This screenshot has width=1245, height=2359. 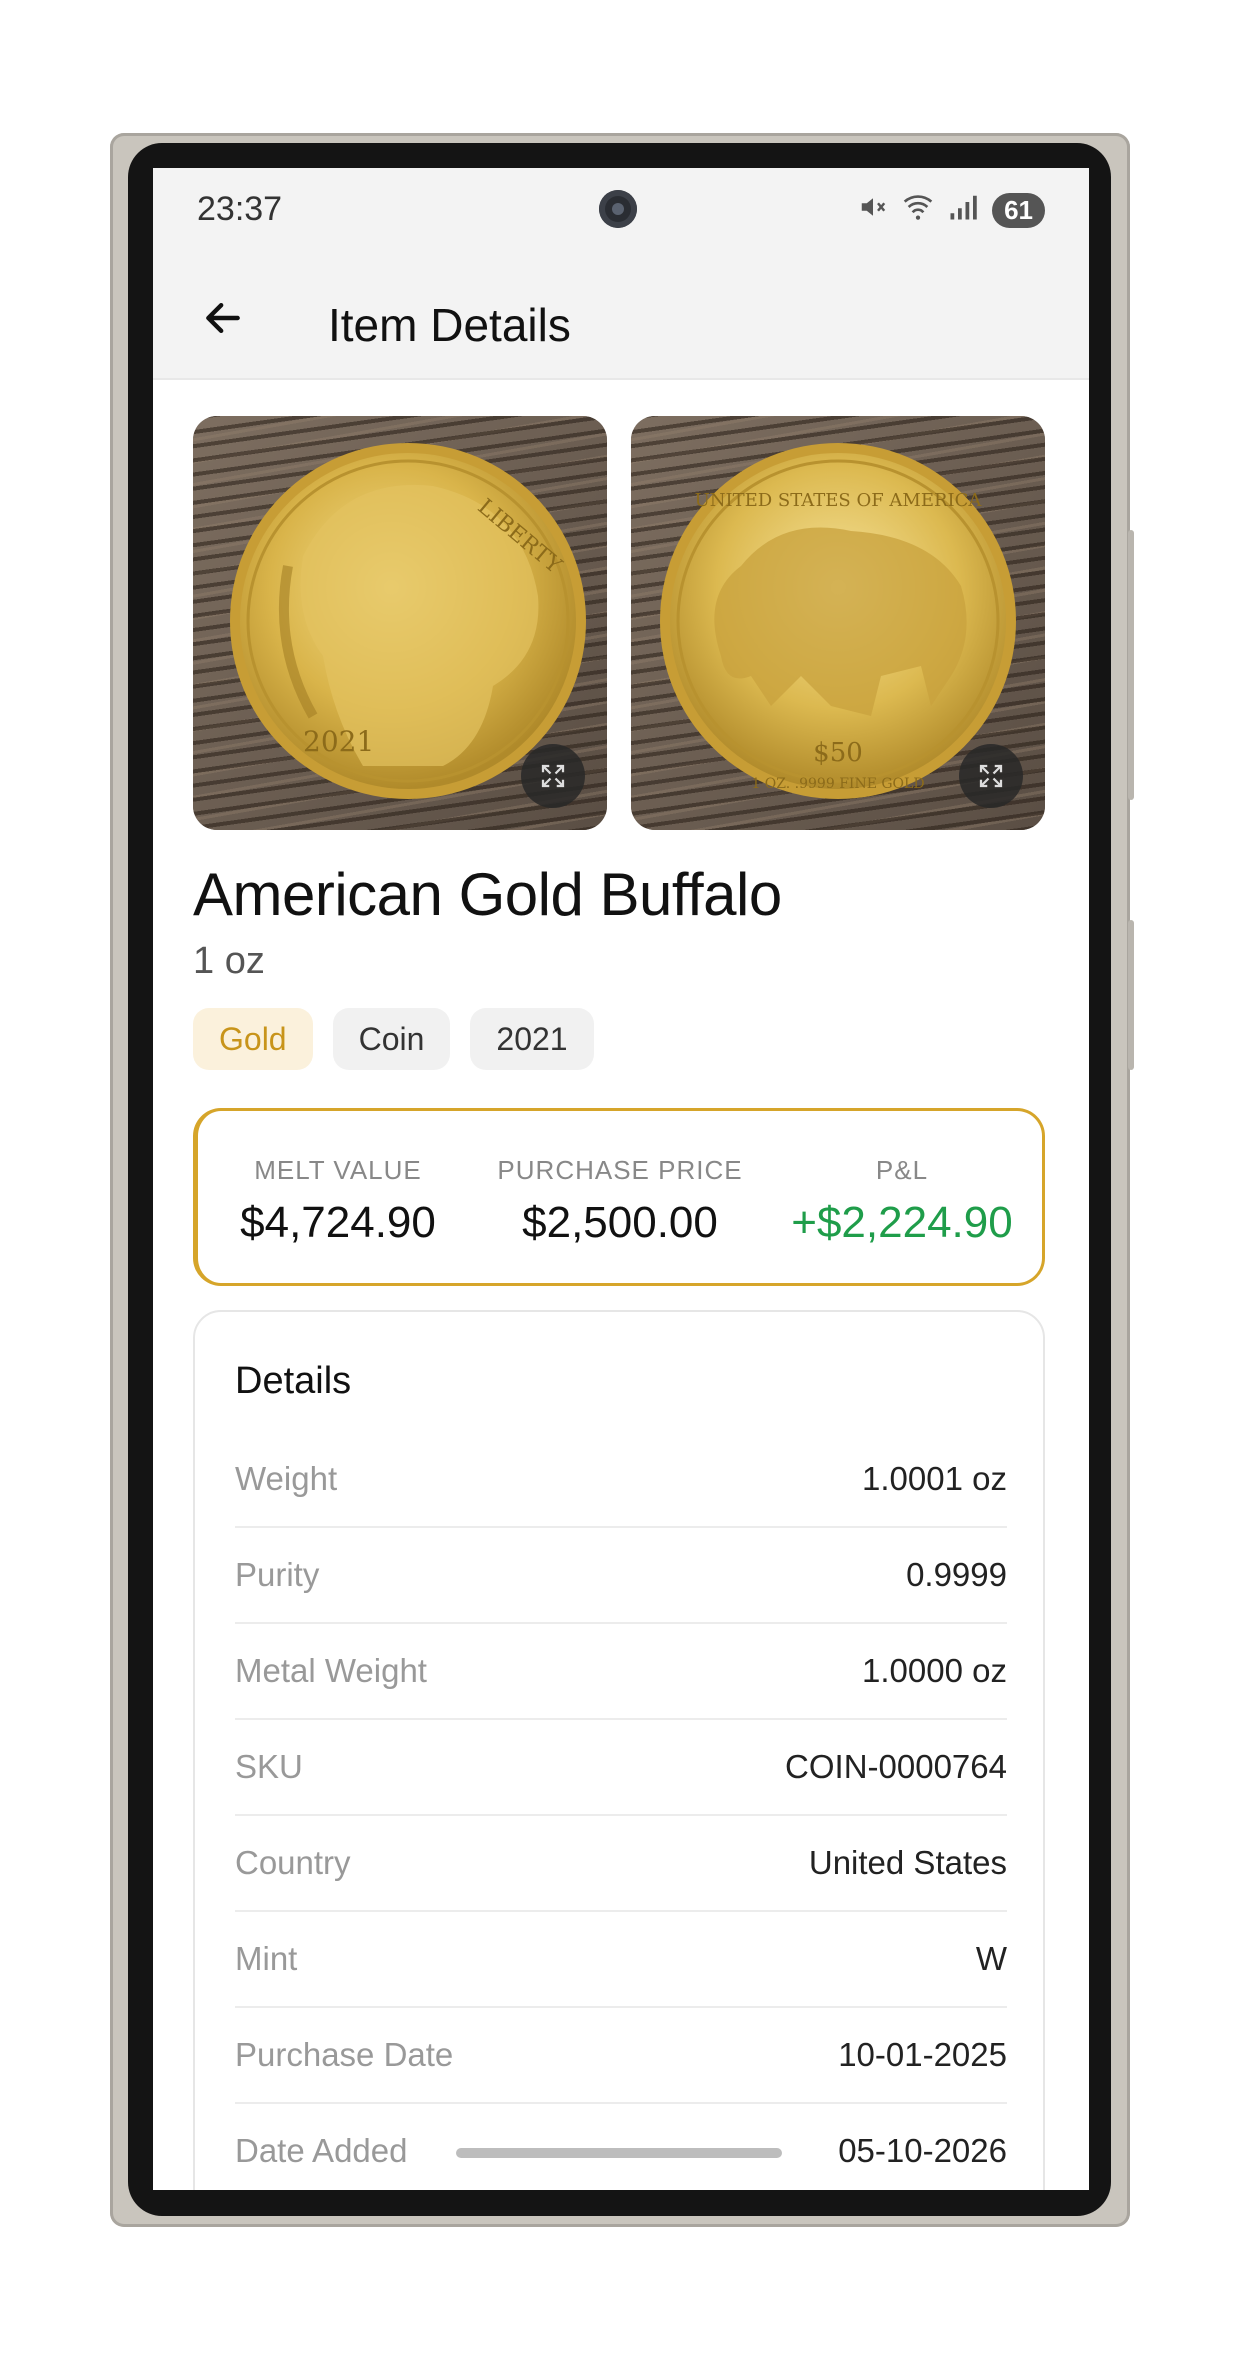 I want to click on item-weight: 1 oz, so click(x=229, y=961).